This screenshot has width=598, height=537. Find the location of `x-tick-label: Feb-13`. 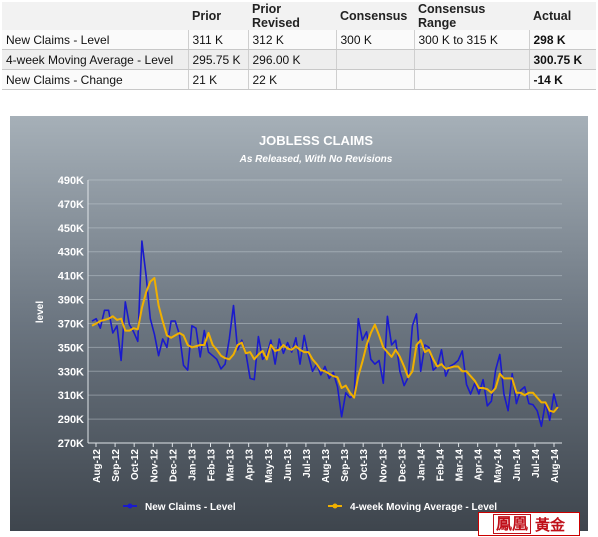

x-tick-label: Feb-13 is located at coordinates (212, 465).